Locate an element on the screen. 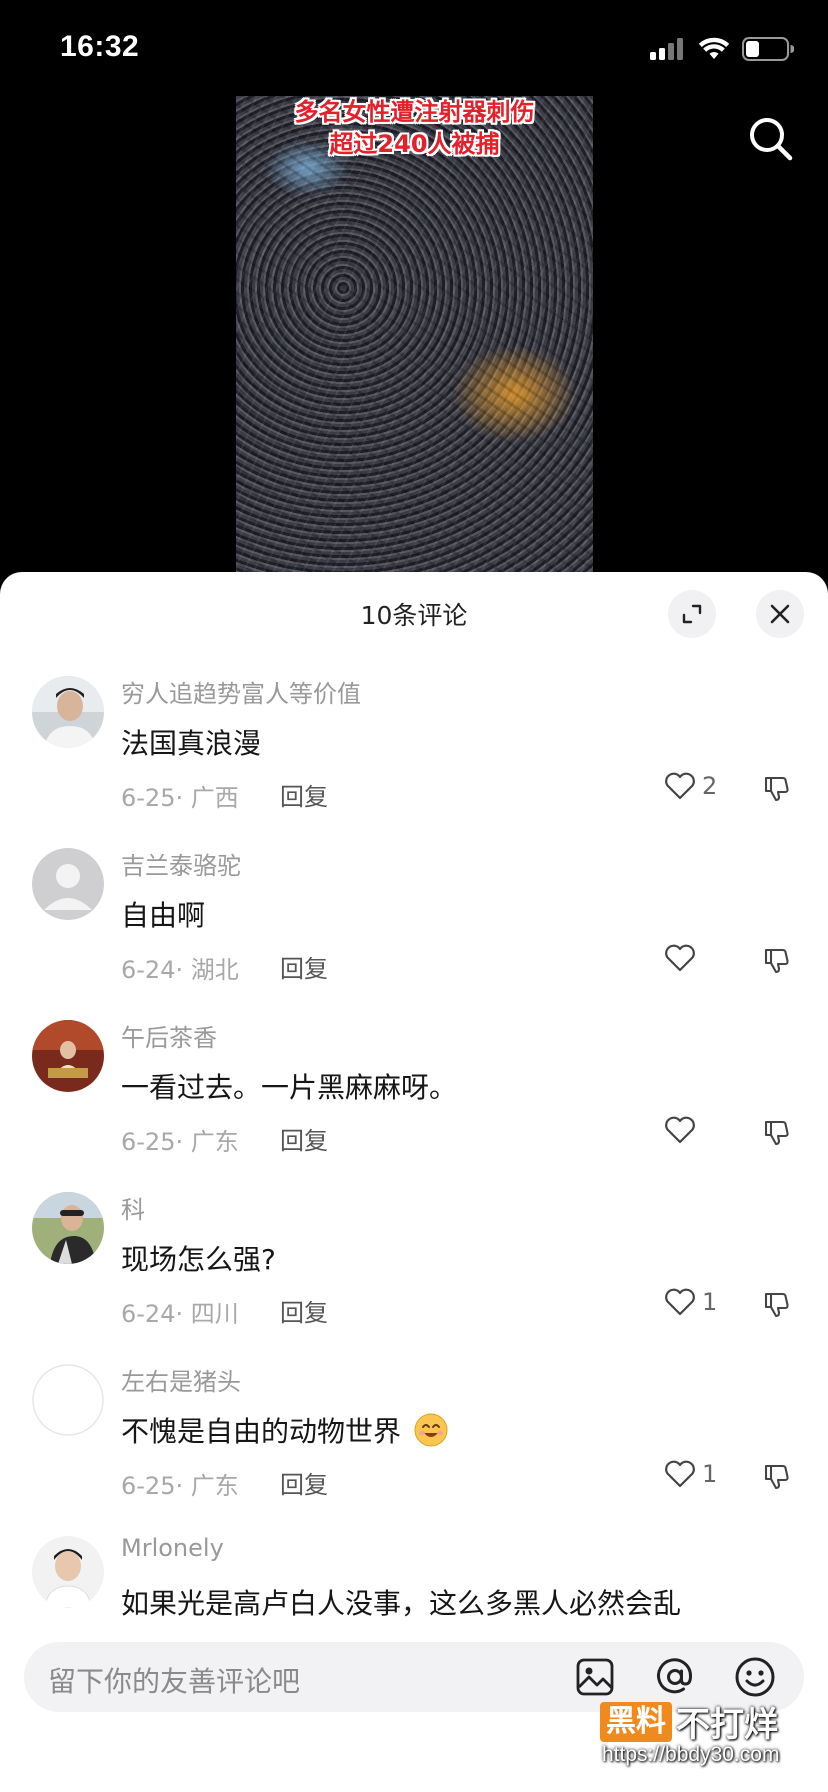 The image size is (828, 1792). smiling-emoji-icon is located at coordinates (431, 1430).